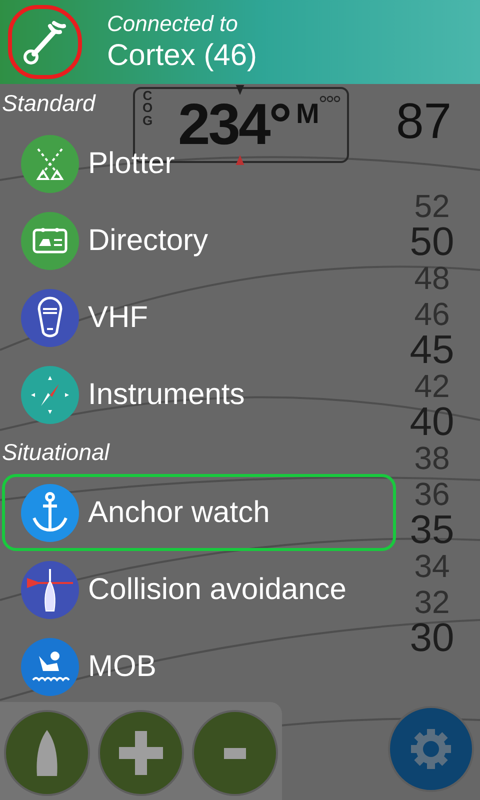 This screenshot has height=800, width=480. Describe the element at coordinates (199, 394) in the screenshot. I see `menu-item: Instruments` at that location.